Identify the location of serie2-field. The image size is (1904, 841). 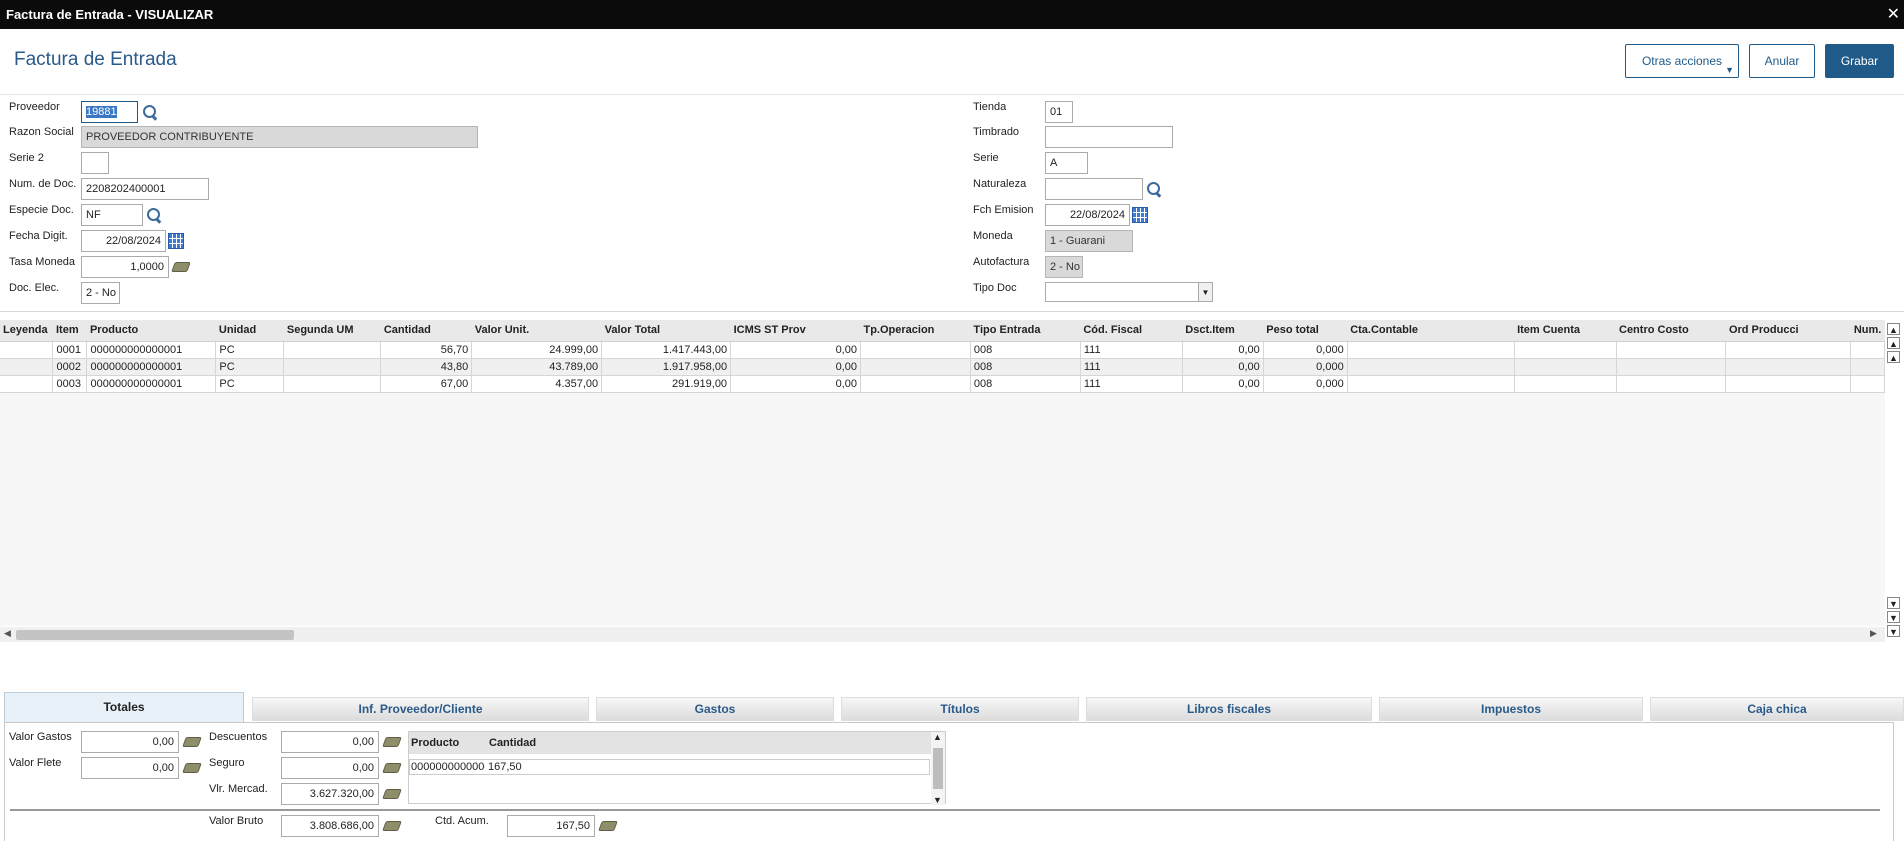
(95, 163).